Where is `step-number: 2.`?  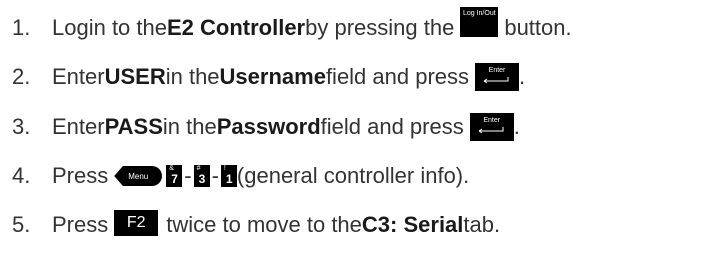
step-number: 2. is located at coordinates (21, 76).